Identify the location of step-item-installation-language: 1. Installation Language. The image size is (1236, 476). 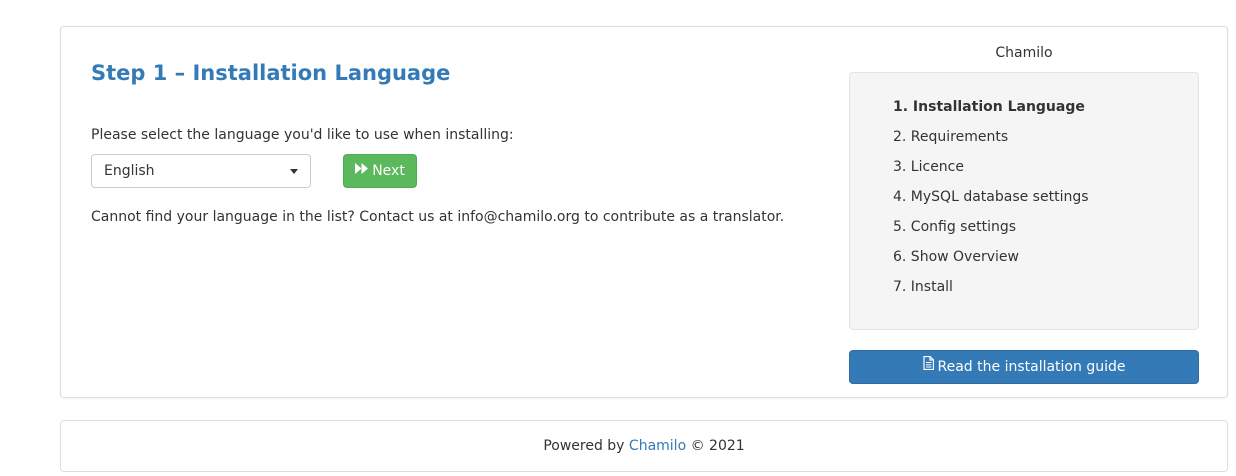
(989, 107).